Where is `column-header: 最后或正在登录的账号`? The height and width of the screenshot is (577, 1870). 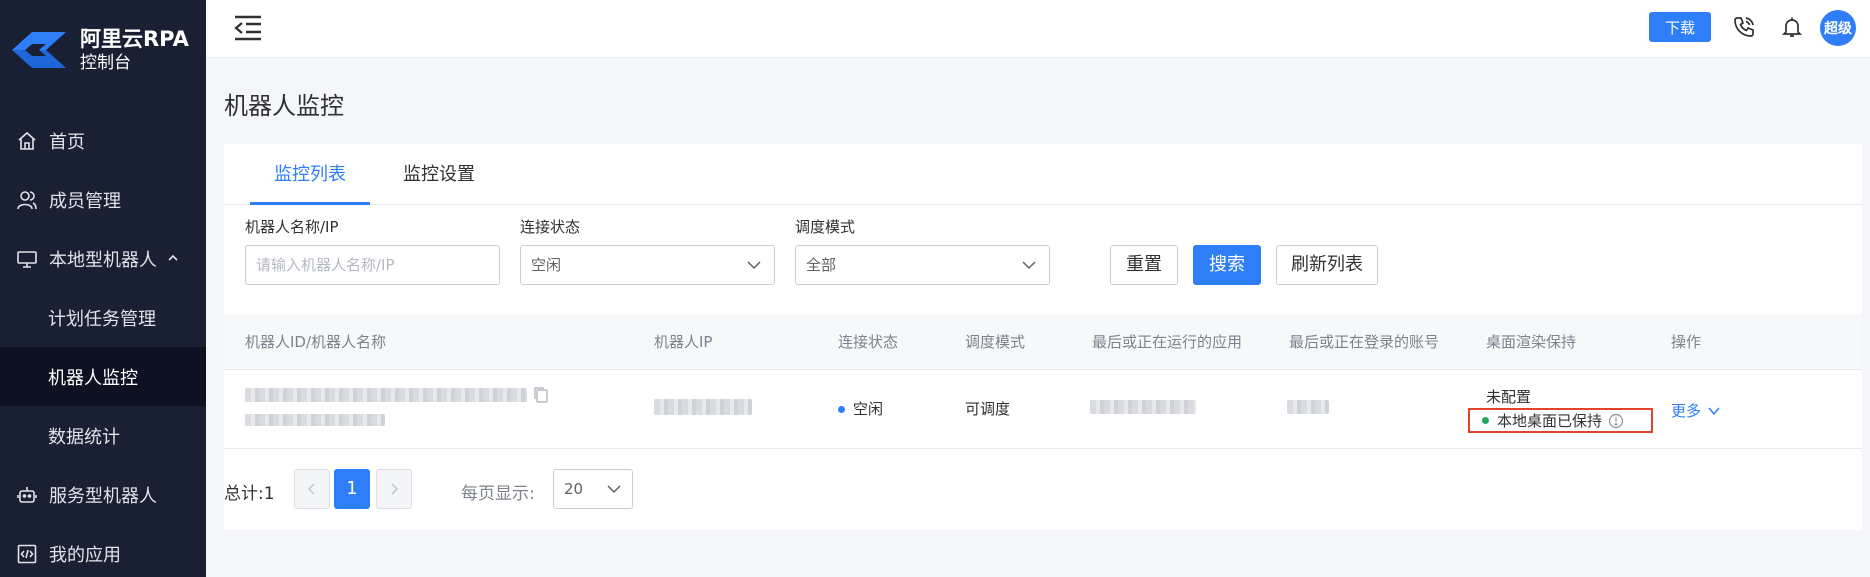 column-header: 最后或正在登录的账号 is located at coordinates (1364, 342).